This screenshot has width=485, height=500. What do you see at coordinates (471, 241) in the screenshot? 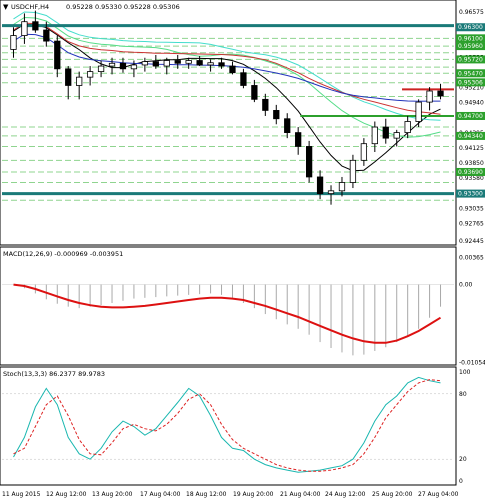
I see `price-tick-label: 0.92445` at bounding box center [471, 241].